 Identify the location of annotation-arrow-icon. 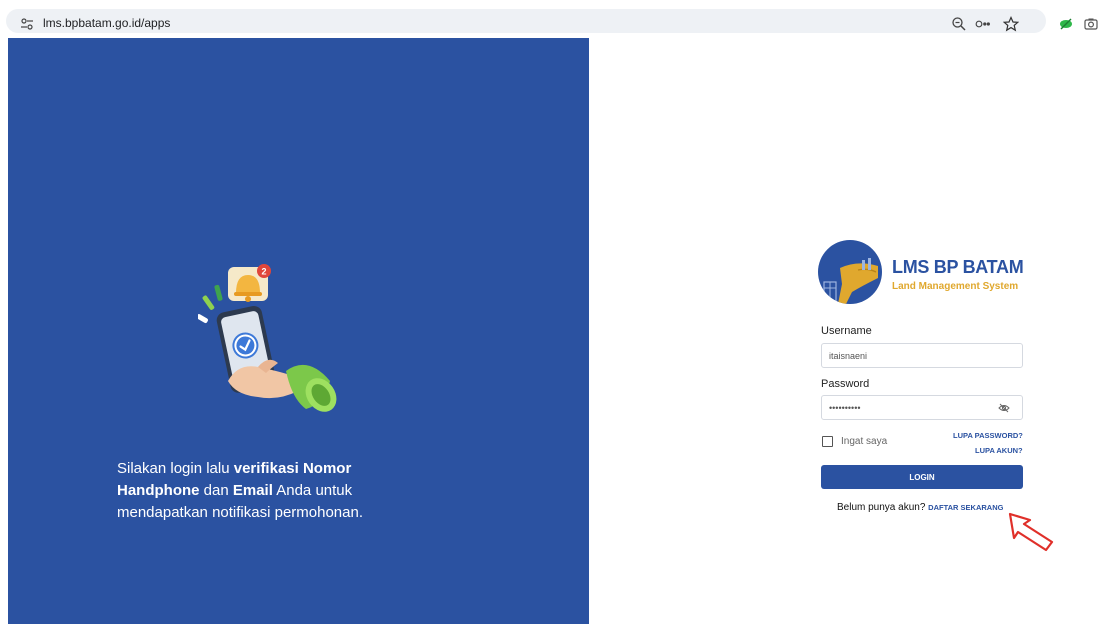
(1031, 532).